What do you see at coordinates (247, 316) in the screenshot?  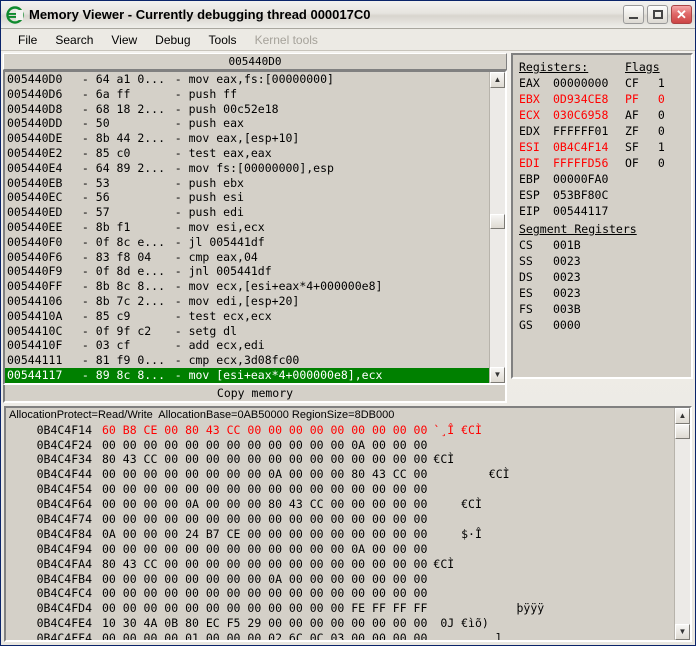 I see `disassembler-row: 0054410A - 85 c9 - test ecx,ecx` at bounding box center [247, 316].